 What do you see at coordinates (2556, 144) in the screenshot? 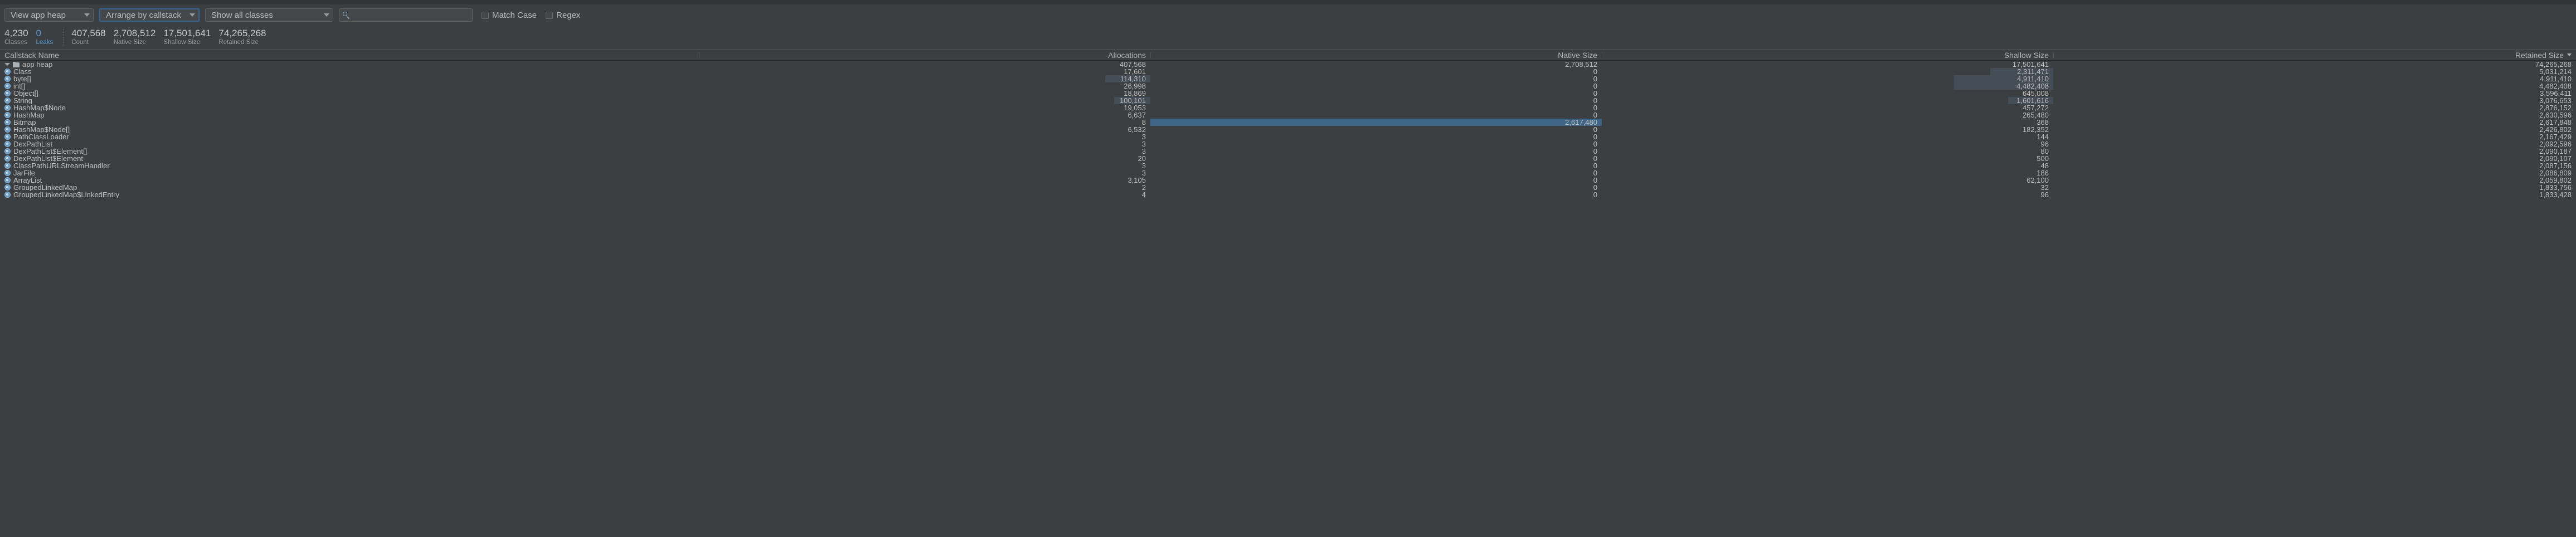
I see `cell-value: 2,092,596` at bounding box center [2556, 144].